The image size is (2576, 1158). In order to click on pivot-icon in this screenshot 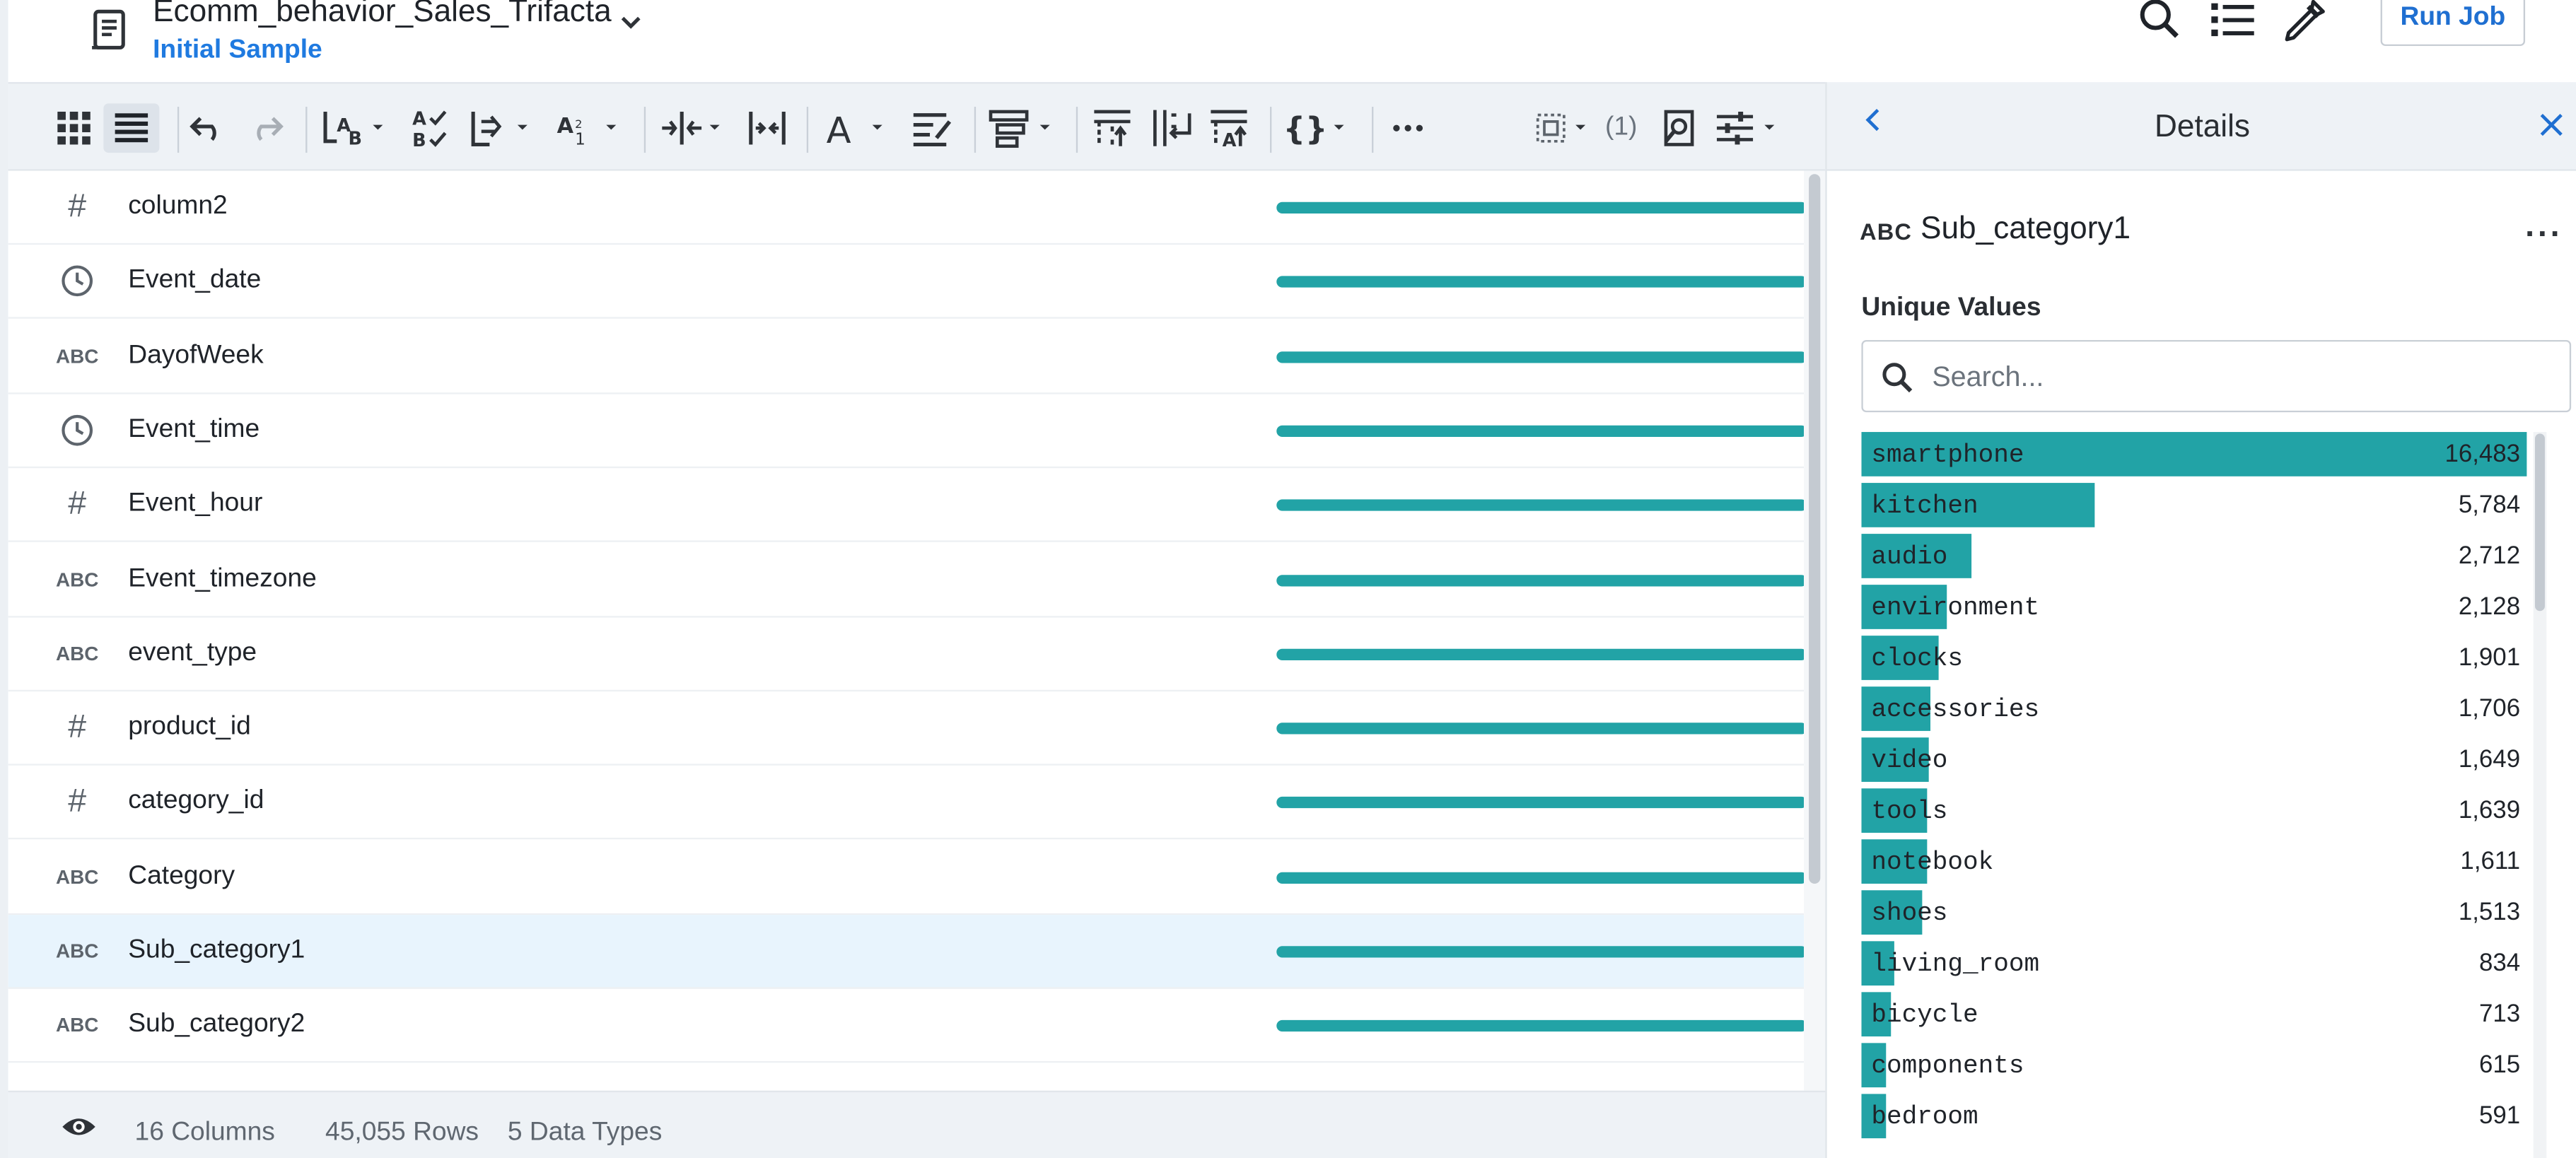, I will do `click(1112, 128)`.